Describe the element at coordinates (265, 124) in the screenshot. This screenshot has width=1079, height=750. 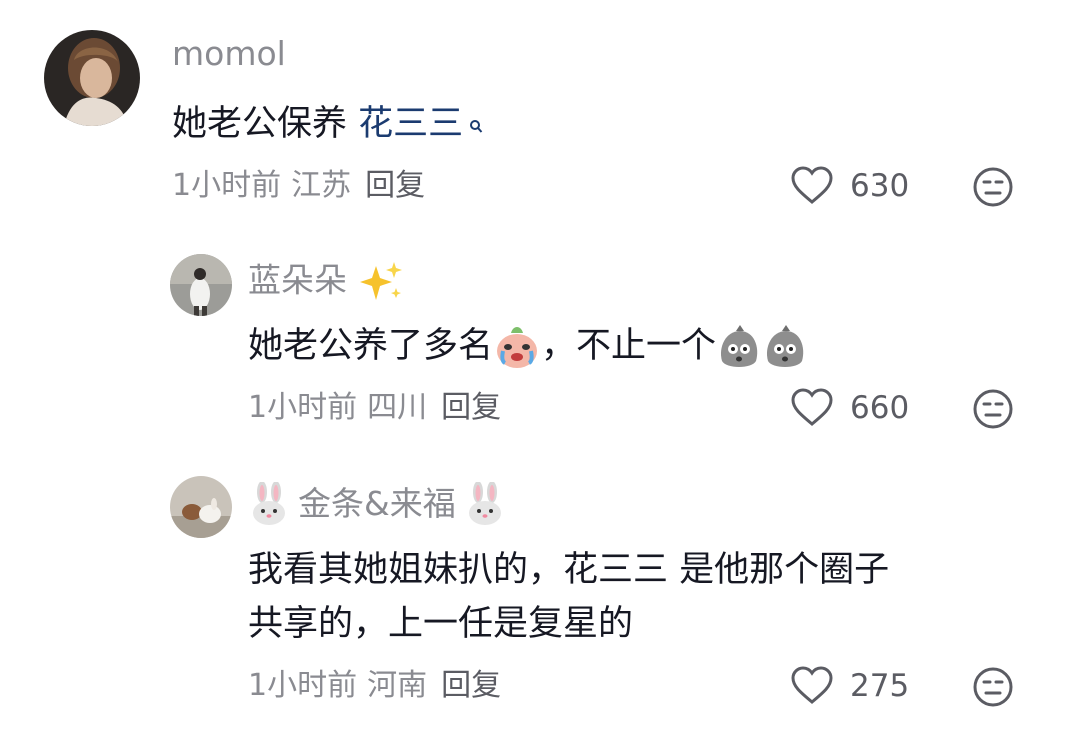
I see `comment-text-prefix: 她老公保养` at that location.